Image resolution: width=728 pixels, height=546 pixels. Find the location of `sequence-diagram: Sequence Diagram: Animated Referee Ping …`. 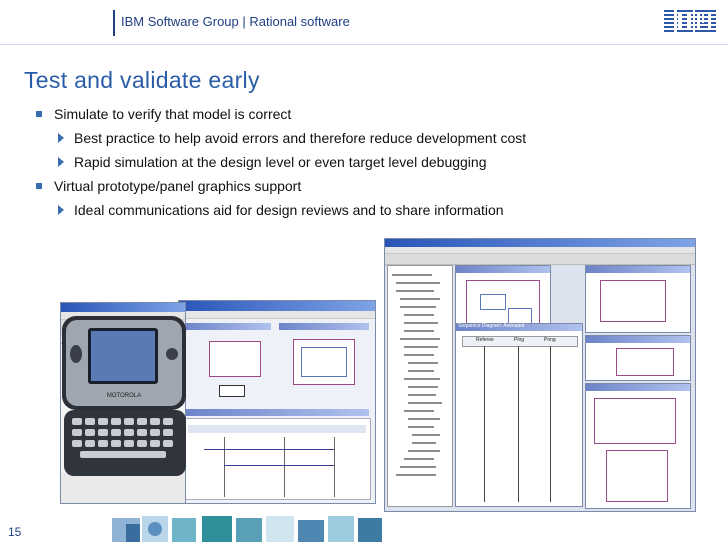

sequence-diagram: Sequence Diagram: Animated Referee Ping … is located at coordinates (519, 415).